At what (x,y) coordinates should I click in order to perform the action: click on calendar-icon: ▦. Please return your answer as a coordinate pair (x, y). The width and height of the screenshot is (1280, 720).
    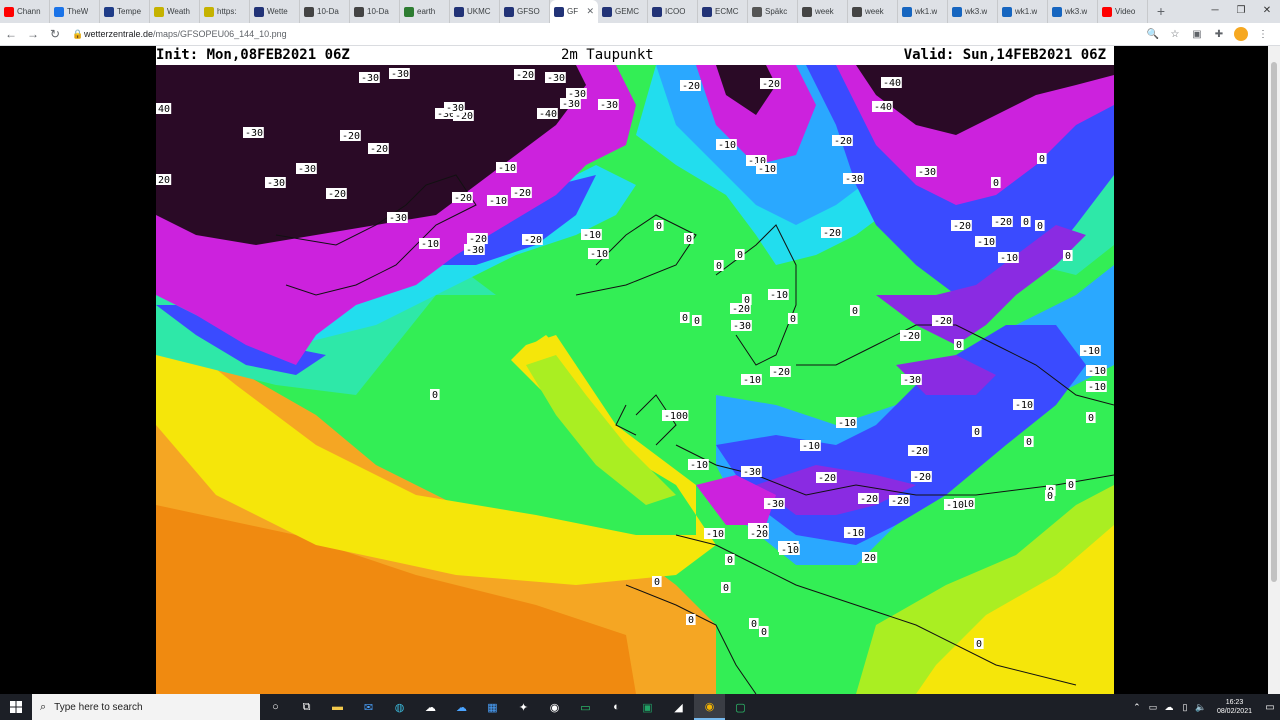
    Looking at the image, I should click on (492, 707).